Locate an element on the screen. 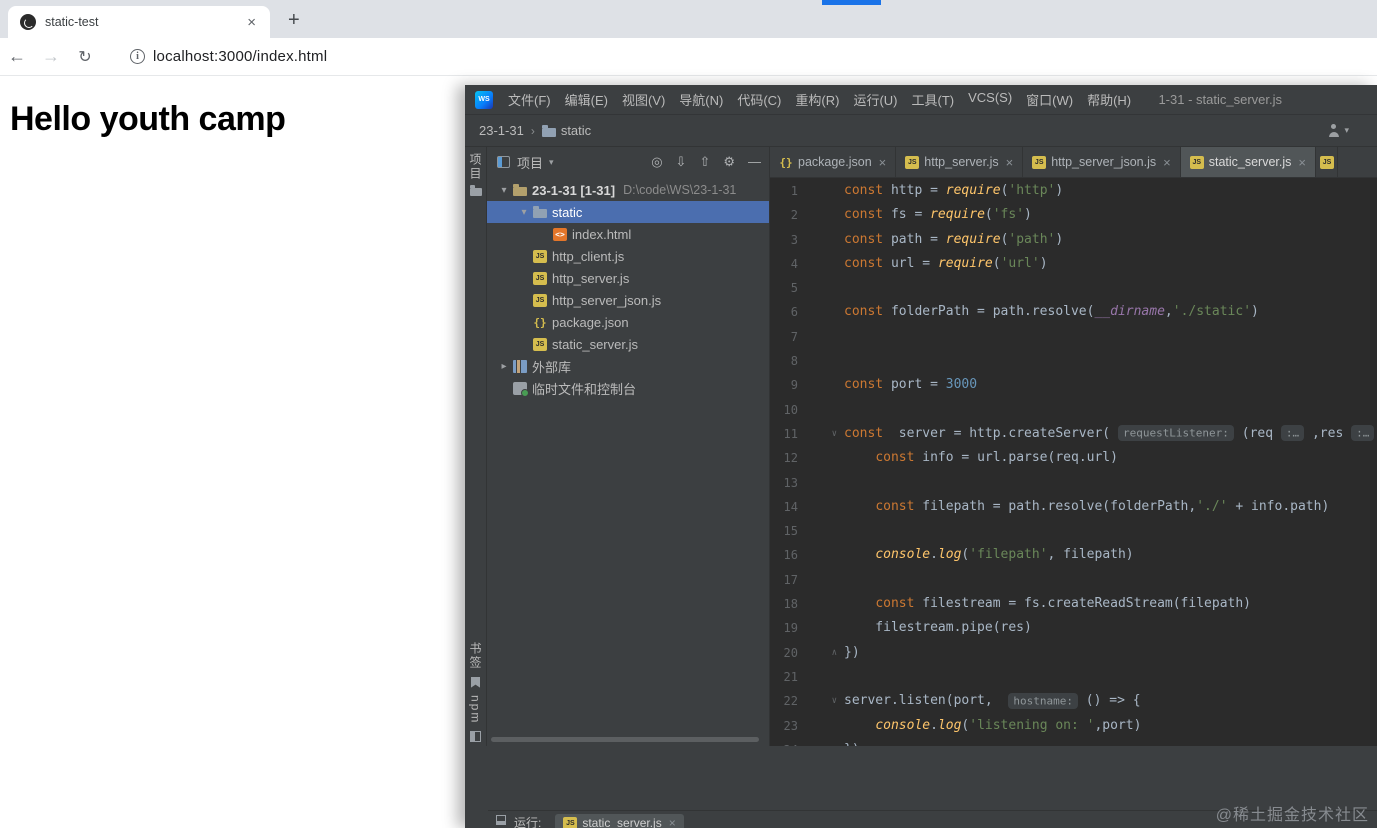 The height and width of the screenshot is (828, 1377). library-file-icon is located at coordinates (520, 366).